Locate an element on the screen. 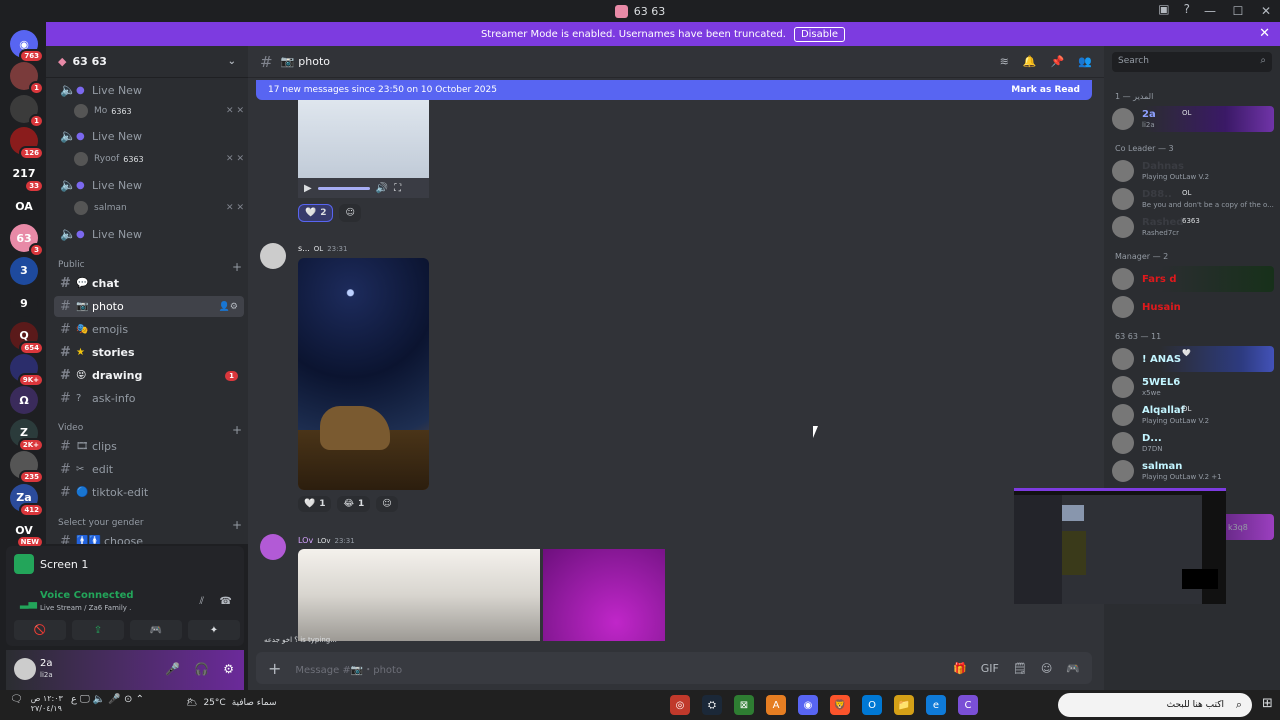 This screenshot has height=720, width=1280. disable-streamer-button: Disable is located at coordinates (819, 34).